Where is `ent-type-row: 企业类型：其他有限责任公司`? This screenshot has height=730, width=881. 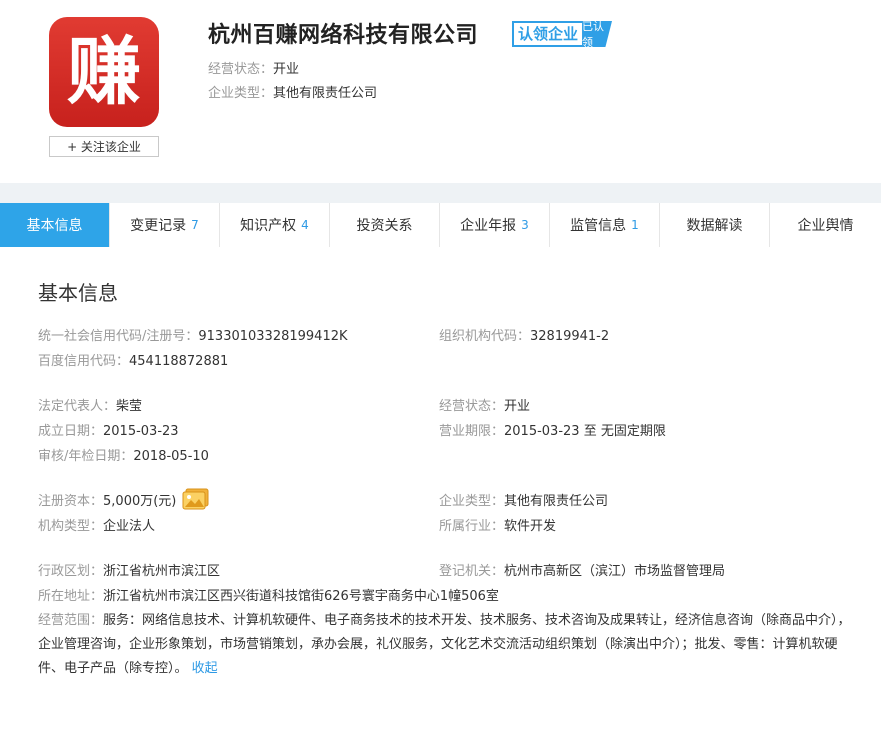 ent-type-row: 企业类型：其他有限责任公司 is located at coordinates (523, 499).